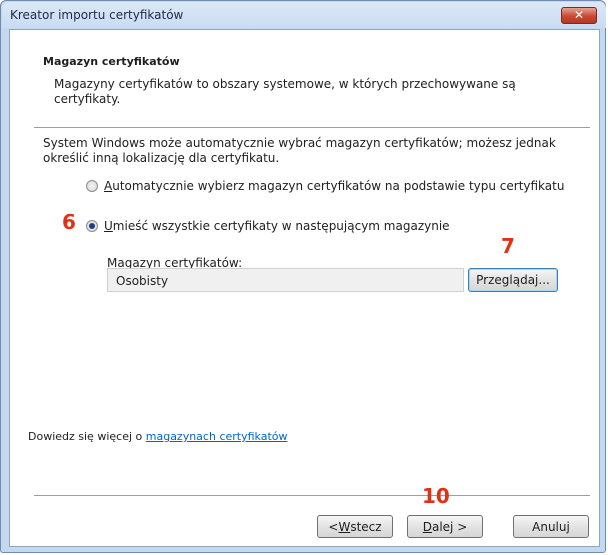 Image resolution: width=608 pixels, height=555 pixels. What do you see at coordinates (97, 15) in the screenshot?
I see `window-title: Kreator importu certyfikatów` at bounding box center [97, 15].